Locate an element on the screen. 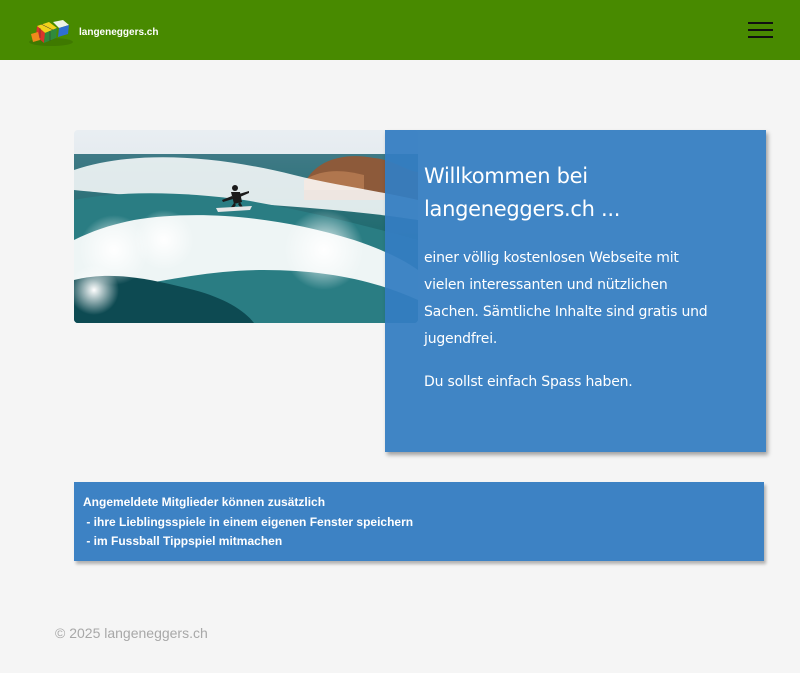  hamburger-menu-icon is located at coordinates (760, 30).